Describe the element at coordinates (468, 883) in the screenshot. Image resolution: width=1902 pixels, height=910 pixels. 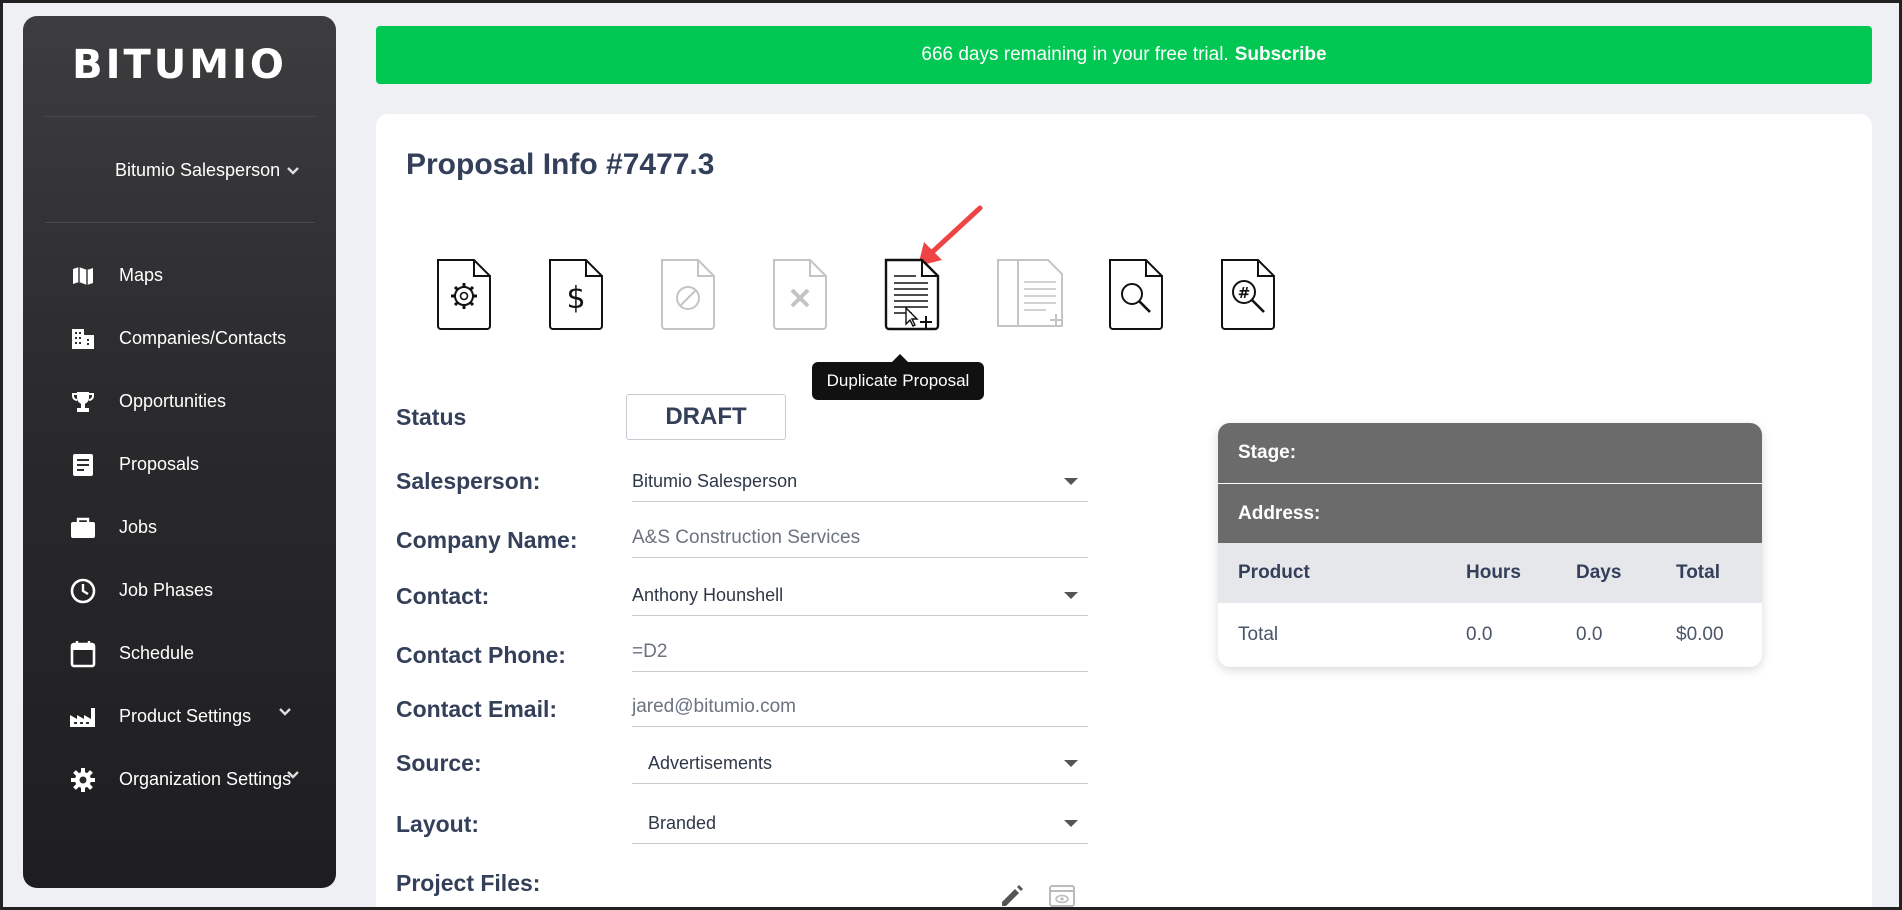
I see `project-files-label: Project Files:` at that location.